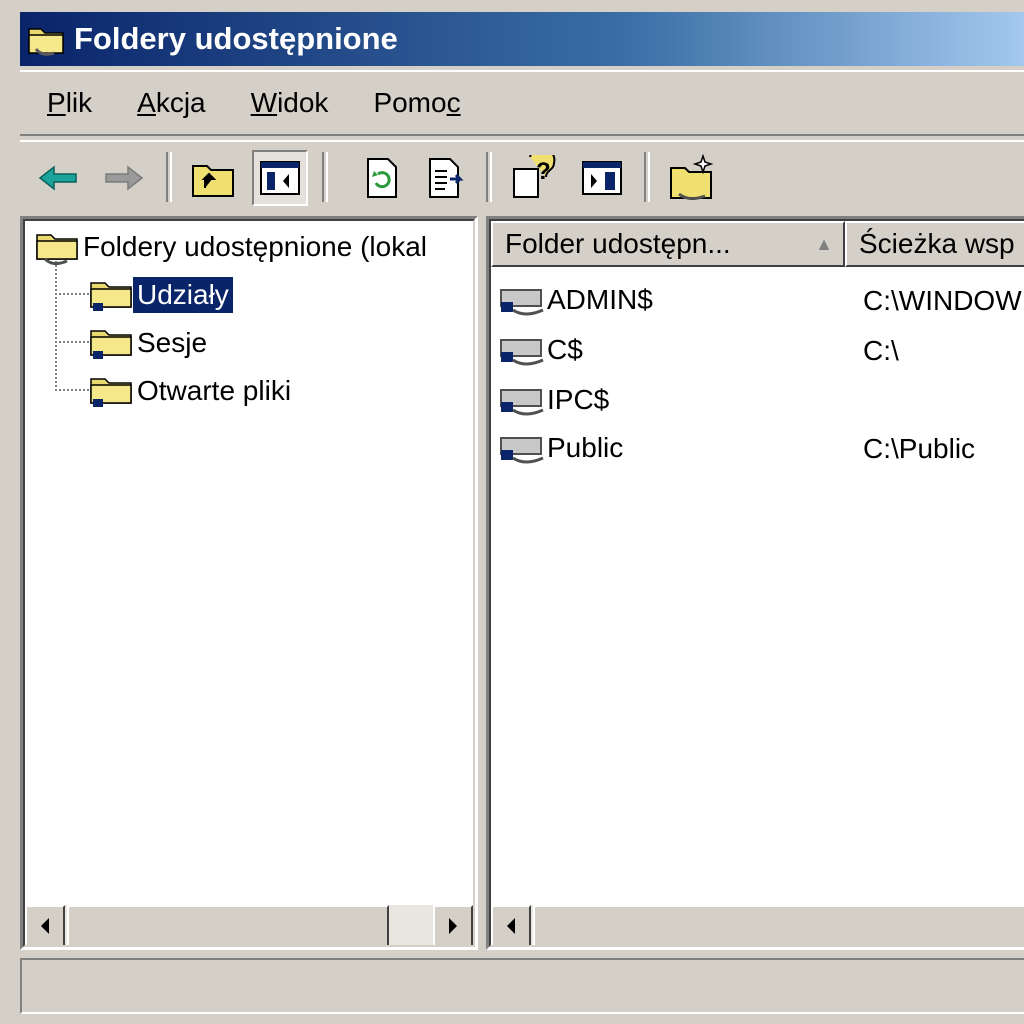 The height and width of the screenshot is (1024, 1024). I want to click on new-share-icon, so click(692, 177).